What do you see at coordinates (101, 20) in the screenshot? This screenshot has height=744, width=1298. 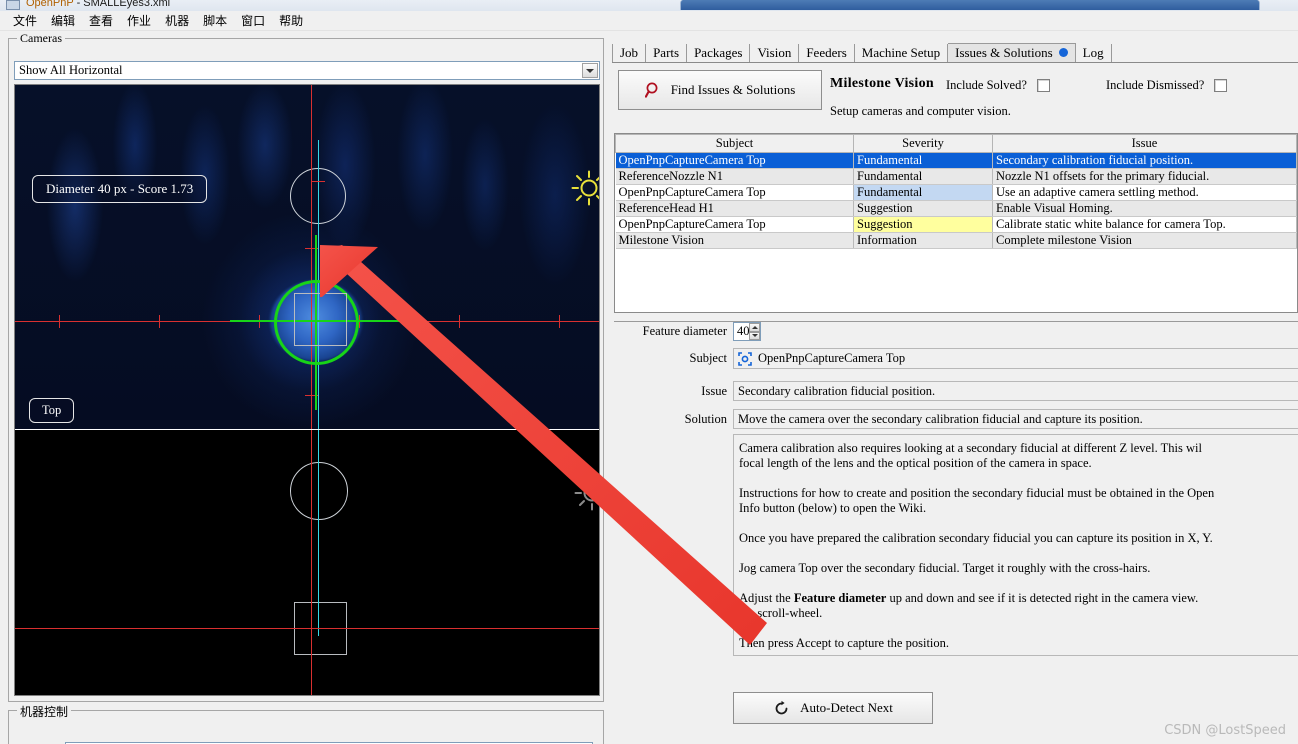 I see `menu-view: 查看` at bounding box center [101, 20].